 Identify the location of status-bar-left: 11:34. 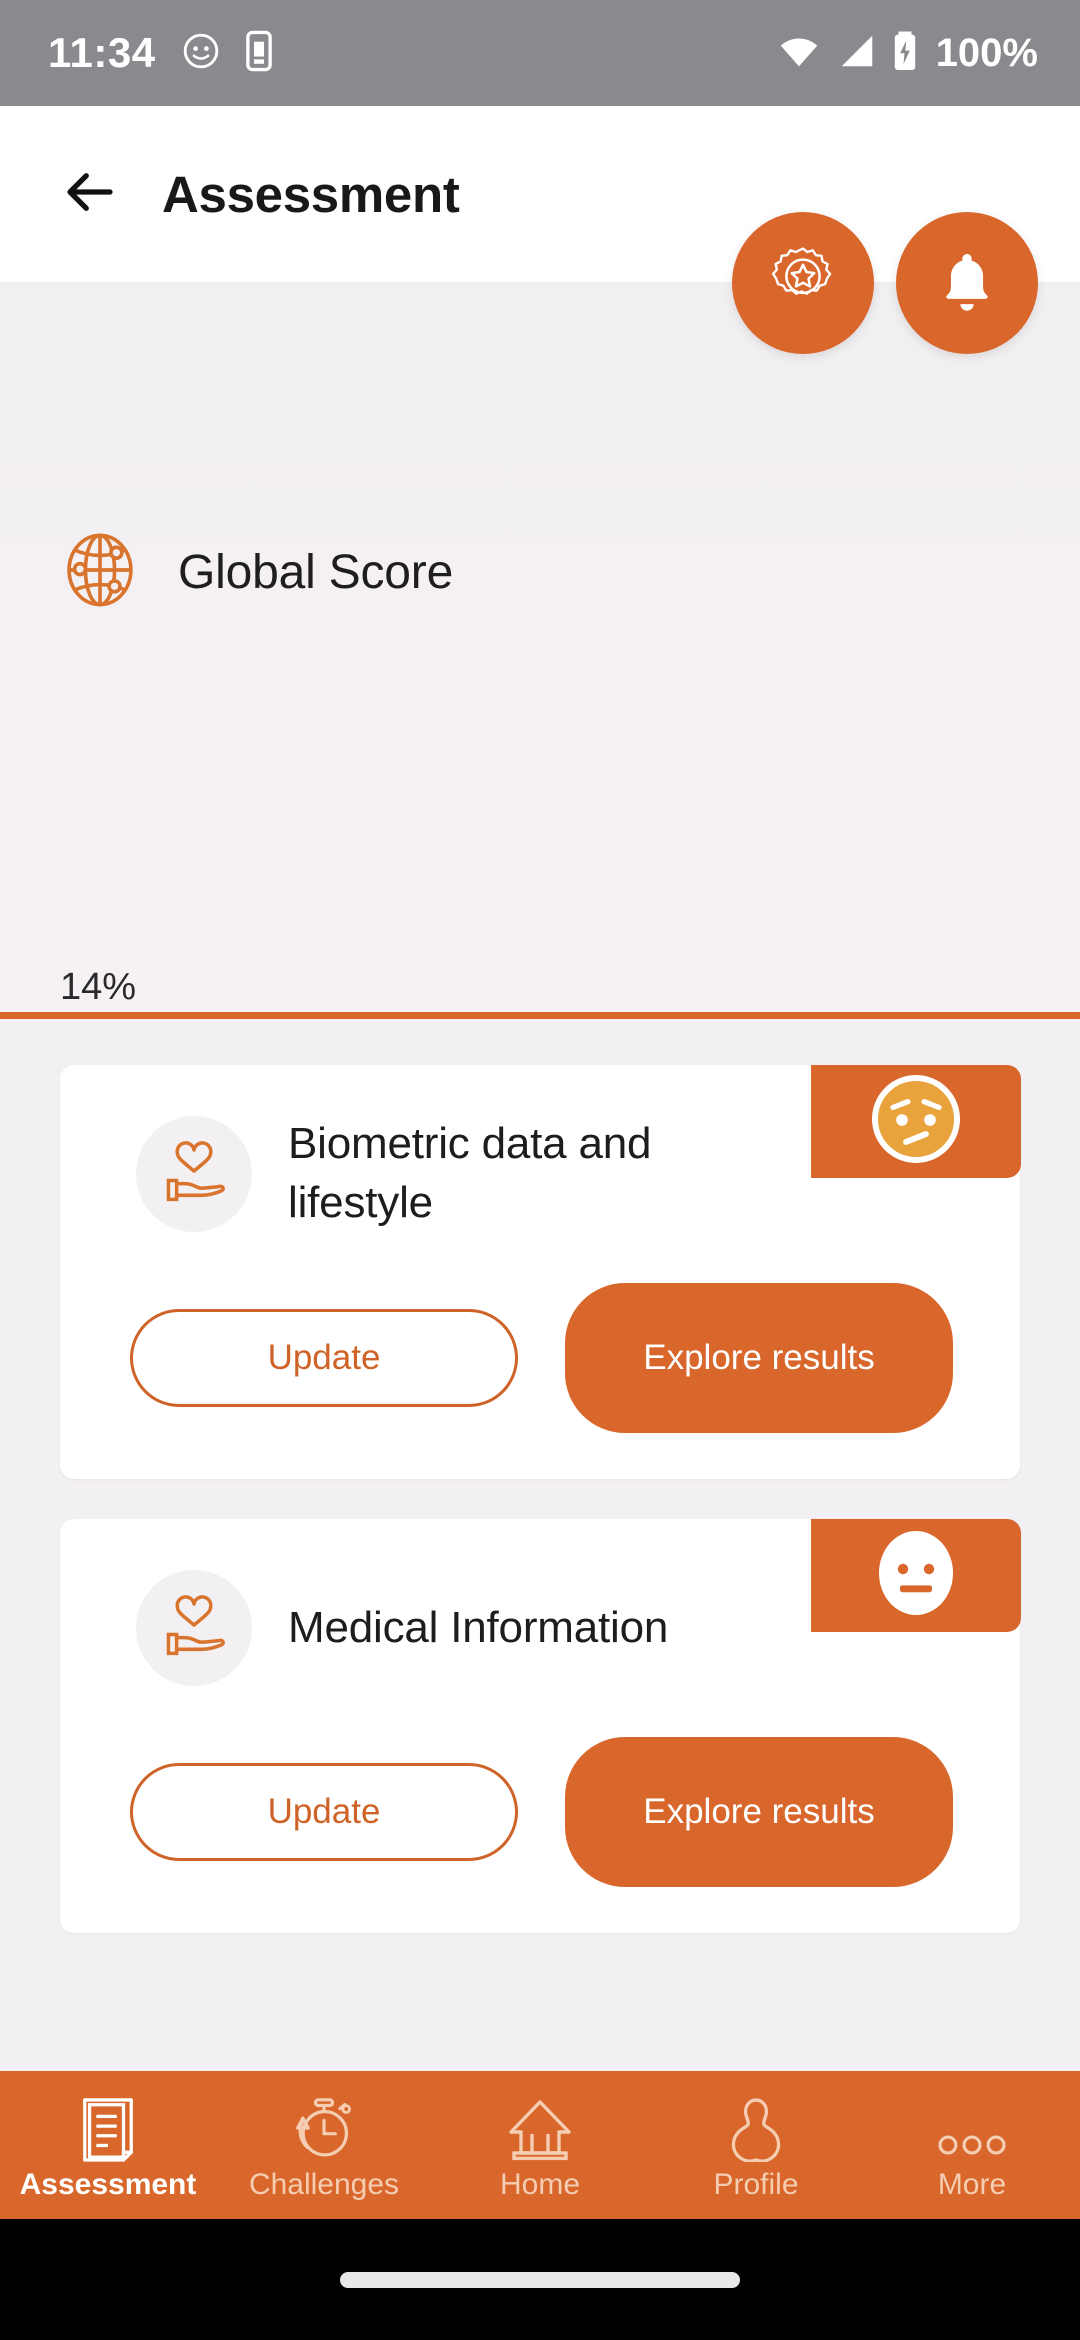
(160, 53).